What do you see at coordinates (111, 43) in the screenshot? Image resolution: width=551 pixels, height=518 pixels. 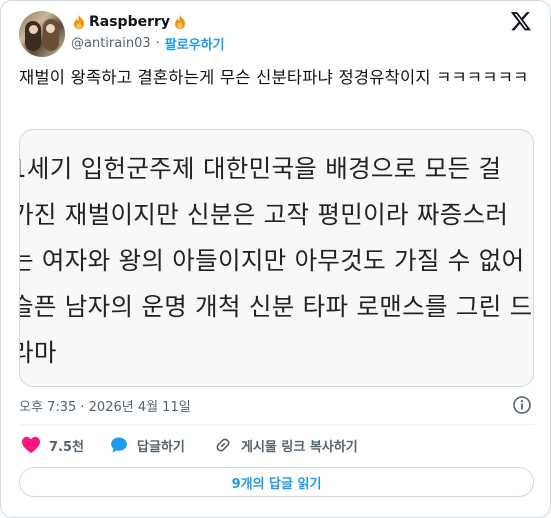 I see `author-handle: @antirain03` at bounding box center [111, 43].